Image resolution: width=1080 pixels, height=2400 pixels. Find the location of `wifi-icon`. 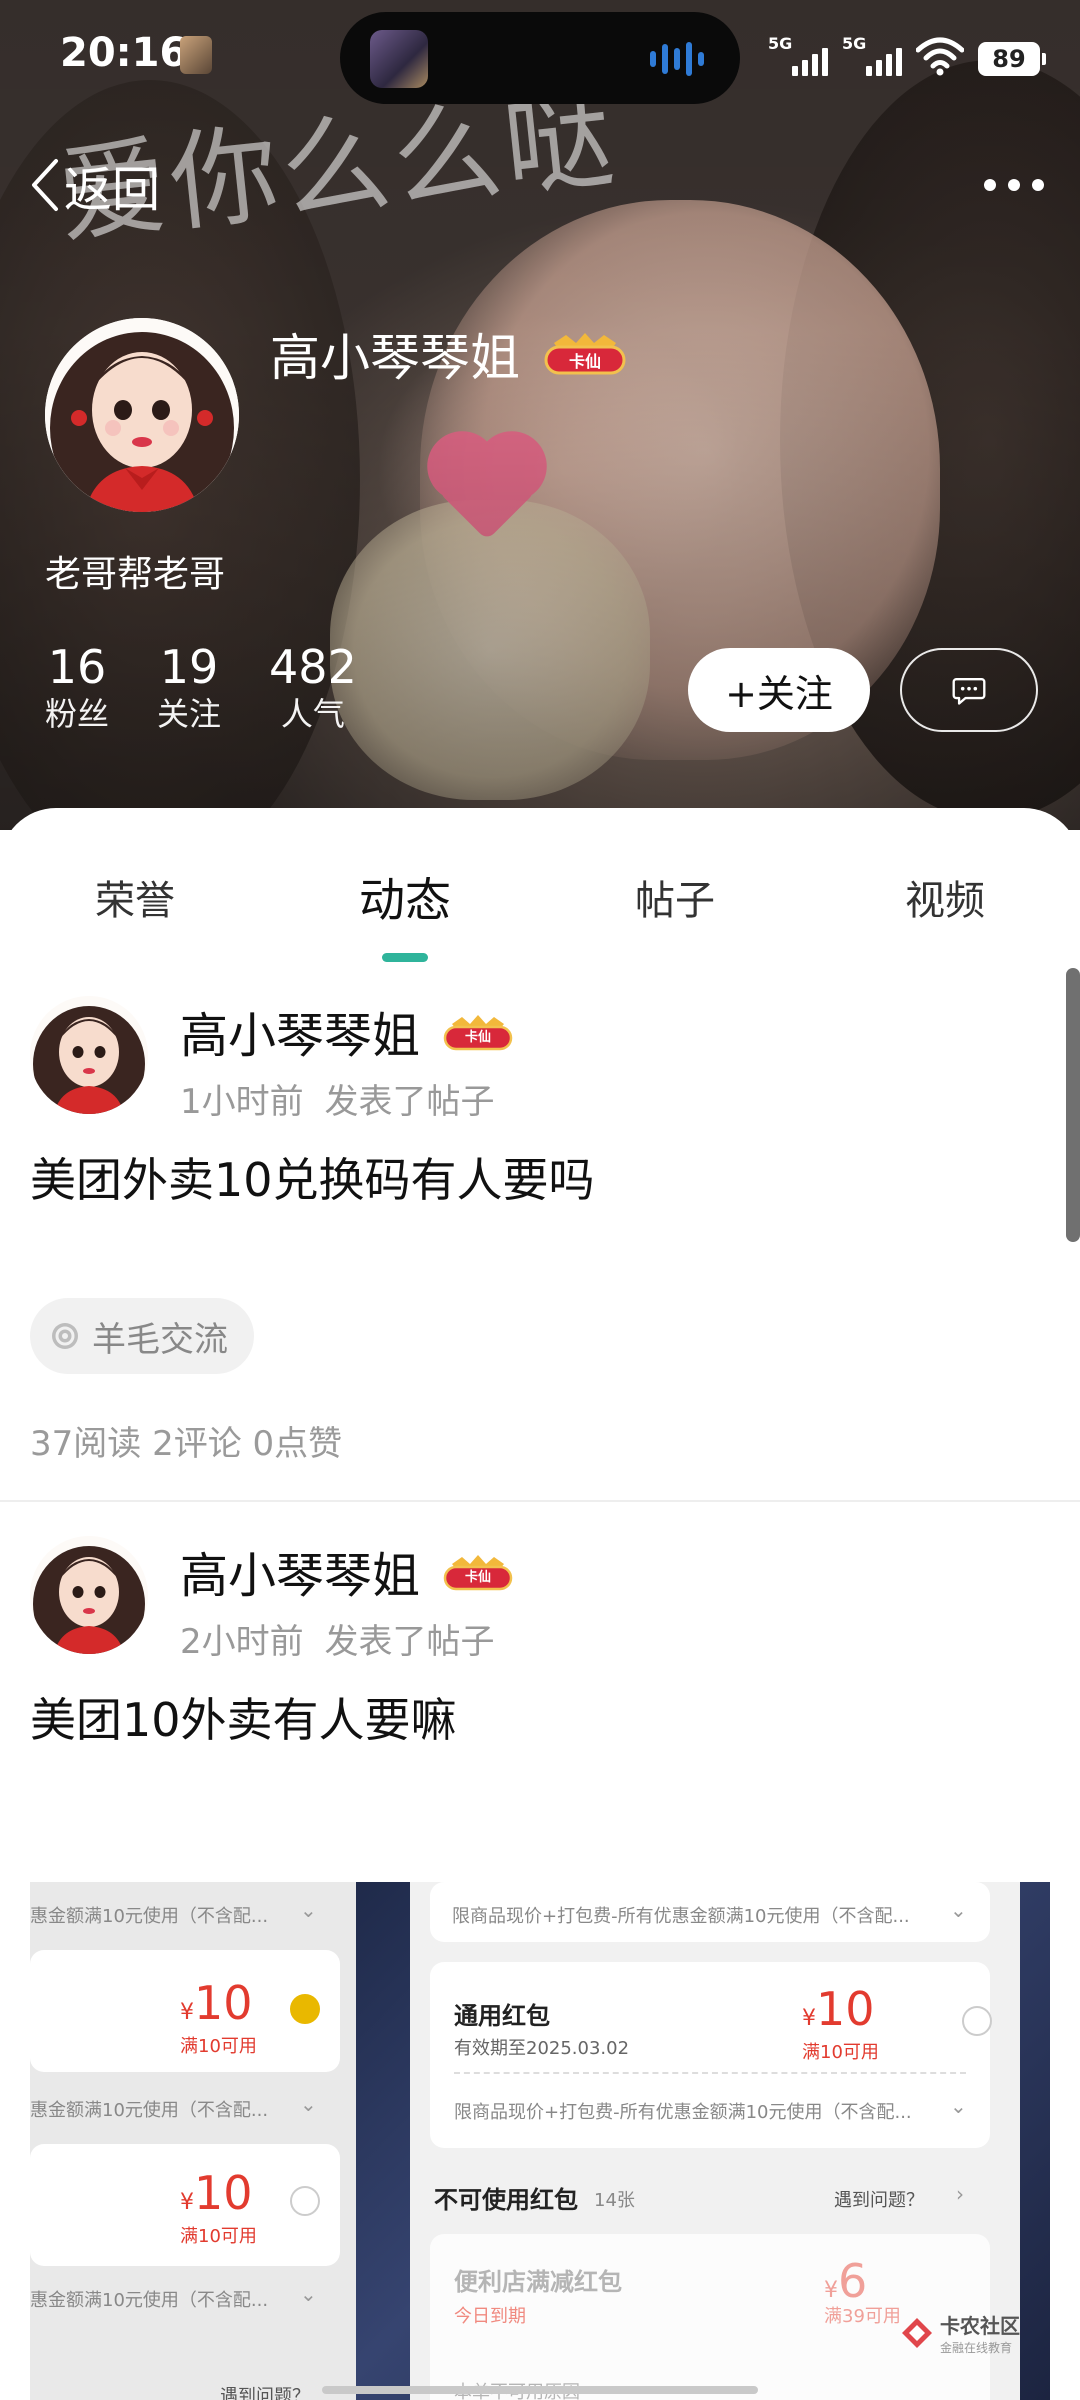

wifi-icon is located at coordinates (940, 56).